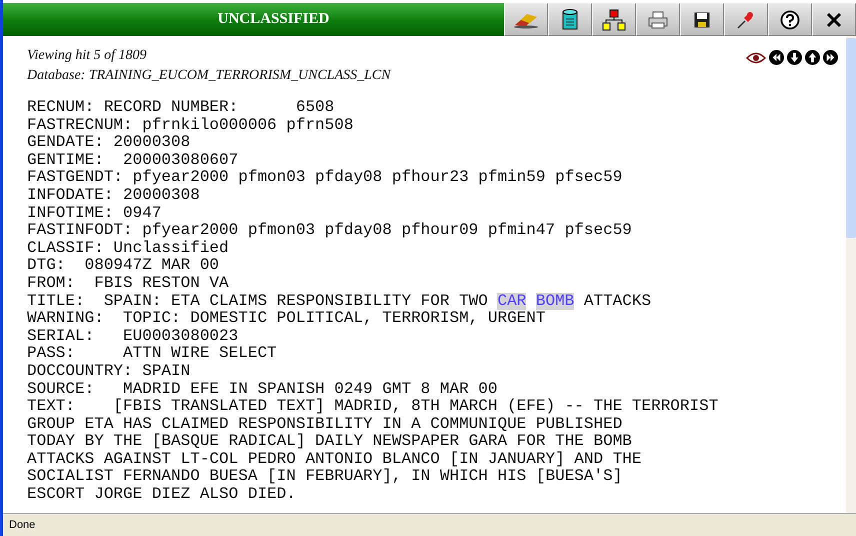  Describe the element at coordinates (108, 143) in the screenshot. I see `record-line: GENDATE: 20000308` at that location.